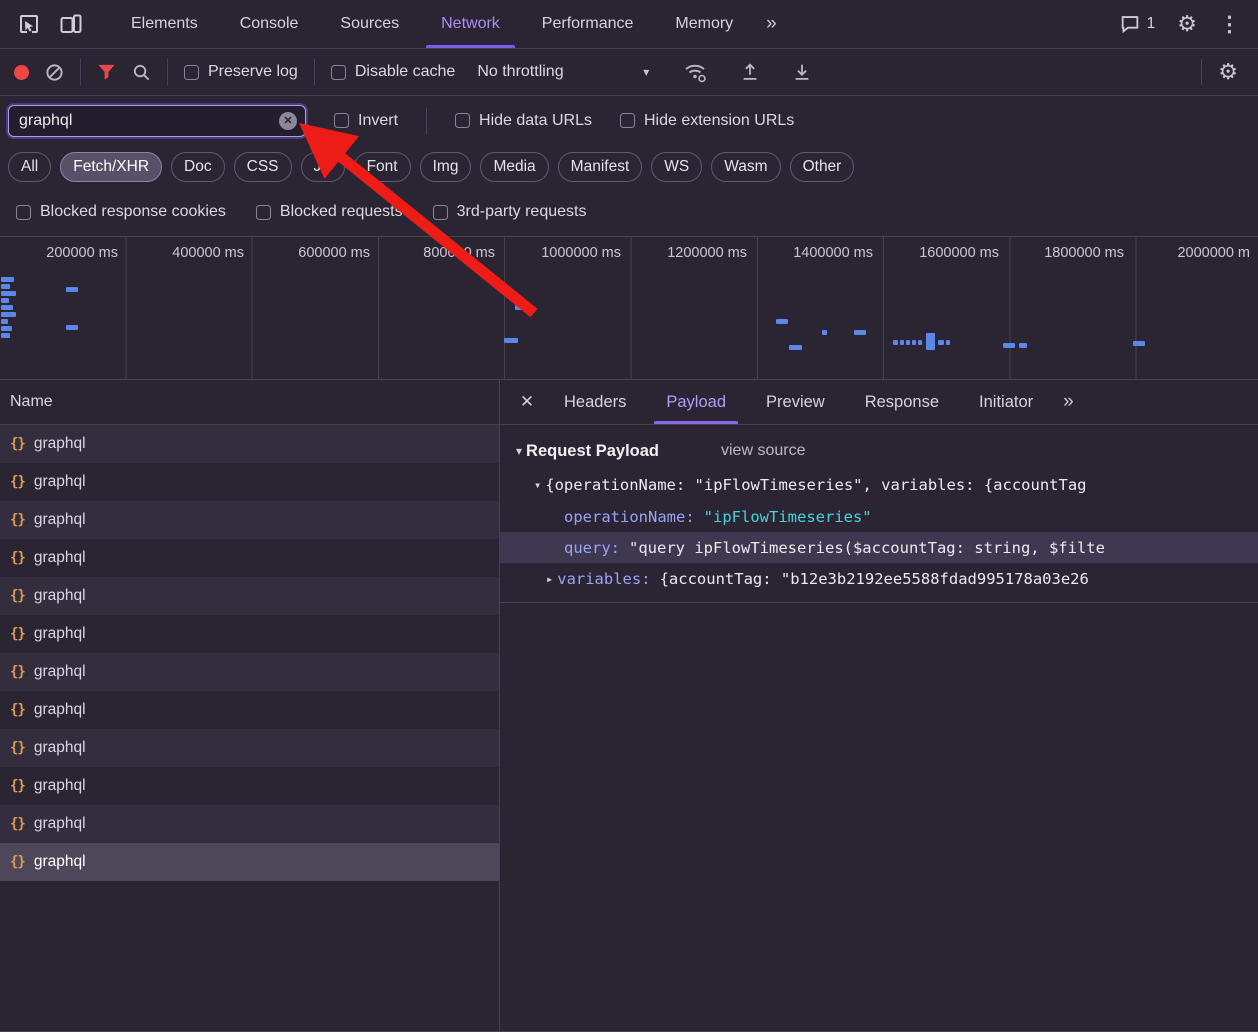 This screenshot has height=1032, width=1258. I want to click on import-har-icon, so click(750, 72).